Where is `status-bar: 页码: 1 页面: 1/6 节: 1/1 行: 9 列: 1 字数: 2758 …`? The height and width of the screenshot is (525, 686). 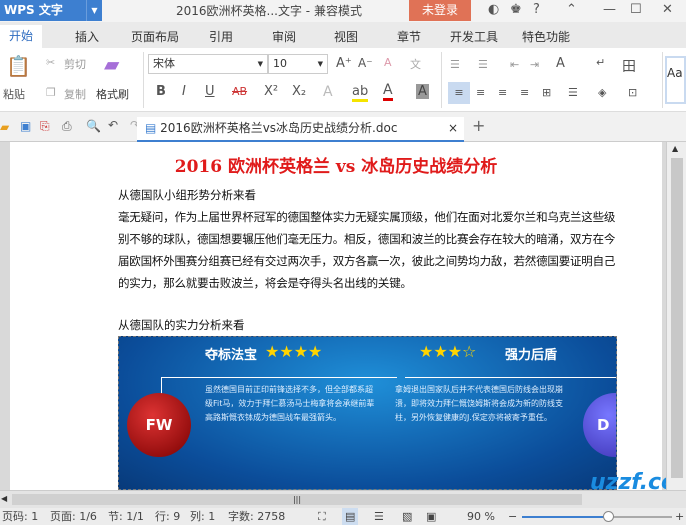
status-bar: 页码: 1 页面: 1/6 节: 1/1 行: 9 列: 1 字数: 2758 … is located at coordinates (343, 516).